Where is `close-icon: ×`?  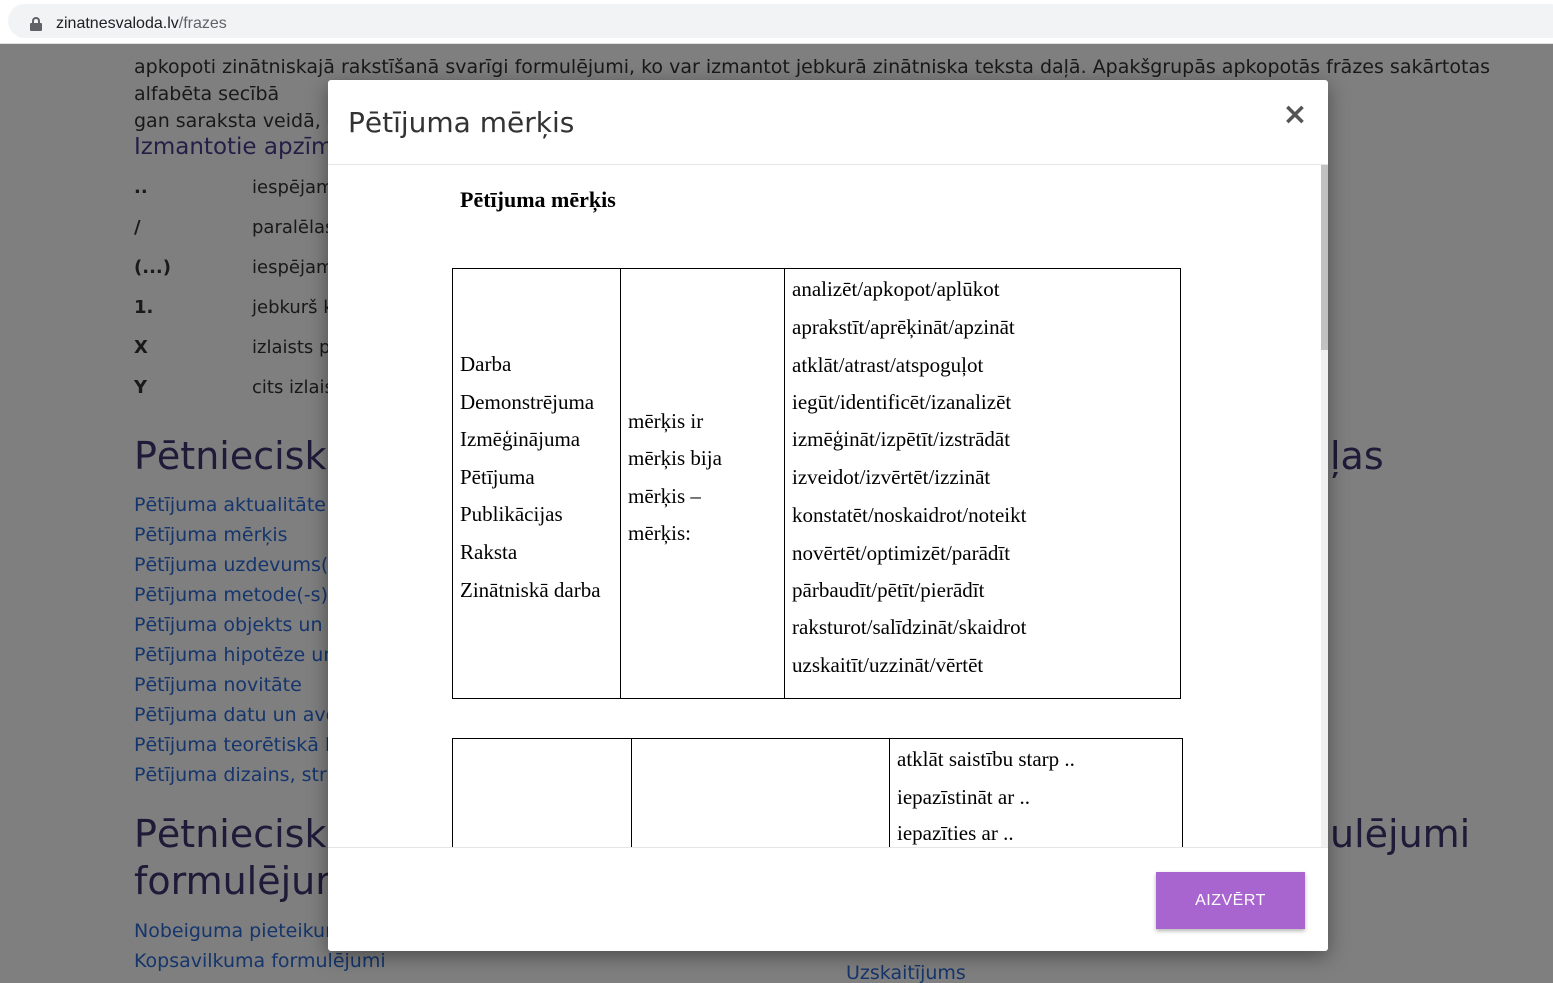
close-icon: × is located at coordinates (1295, 115).